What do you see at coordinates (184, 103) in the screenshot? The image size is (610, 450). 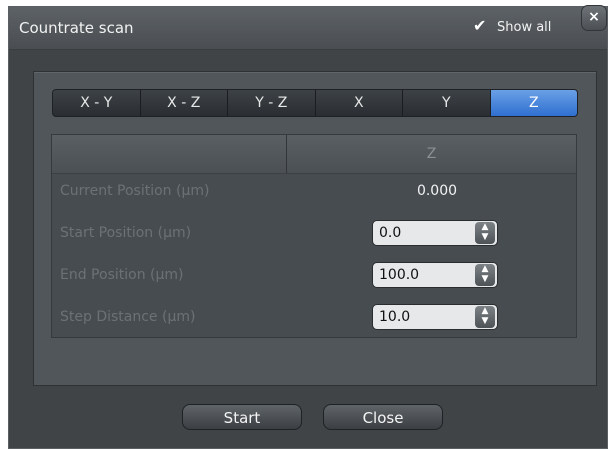 I see `tab-x-z: X - Z` at bounding box center [184, 103].